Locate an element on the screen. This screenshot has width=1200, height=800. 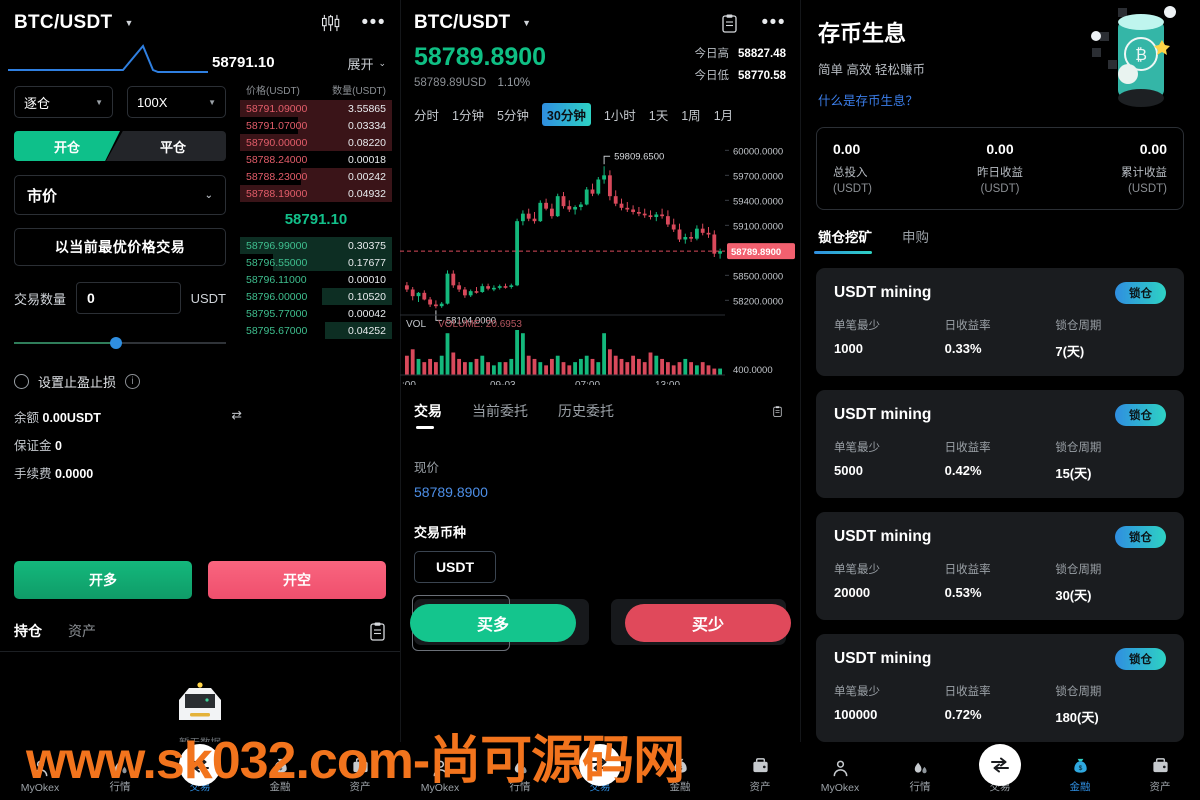
bottom-navbar-middle: MyOkex 行情 交易 $ 金融 资产 is located at coordinates (600, 771).